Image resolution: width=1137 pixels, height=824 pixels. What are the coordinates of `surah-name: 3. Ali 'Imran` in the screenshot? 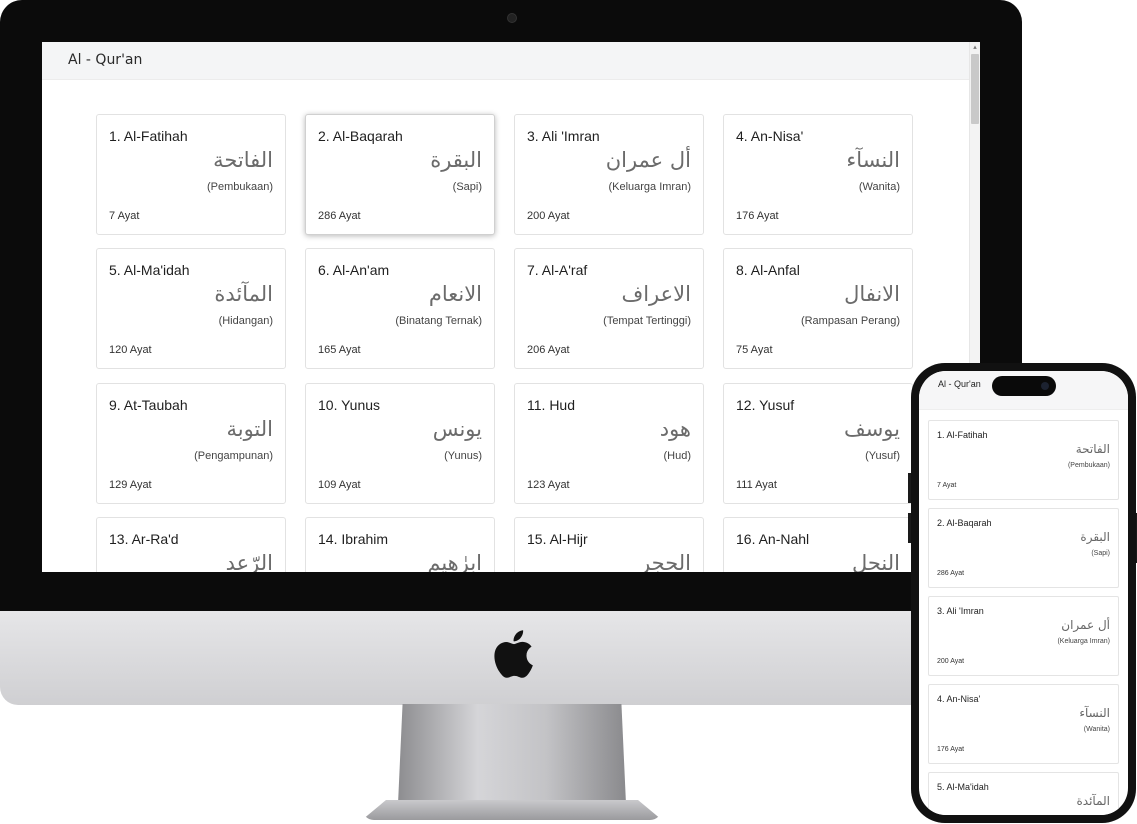 It's located at (563, 136).